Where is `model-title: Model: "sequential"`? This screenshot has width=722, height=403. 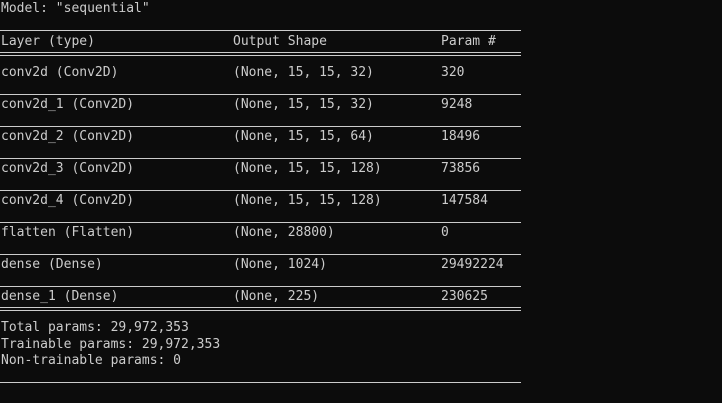 model-title: Model: "sequential" is located at coordinates (75, 8).